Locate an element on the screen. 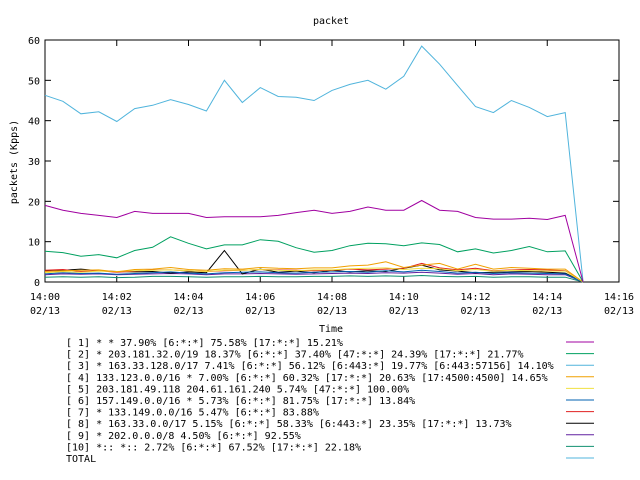 Image resolution: width=640 pixels, height=480 pixels. y-axis-label: packets (Kpps) is located at coordinates (14, 162).